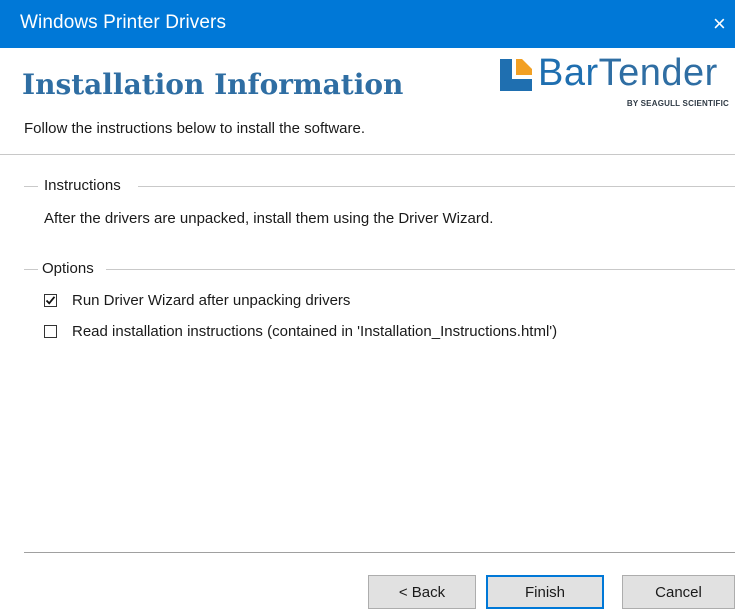 The width and height of the screenshot is (735, 613). I want to click on options-group-label: Options, so click(68, 268).